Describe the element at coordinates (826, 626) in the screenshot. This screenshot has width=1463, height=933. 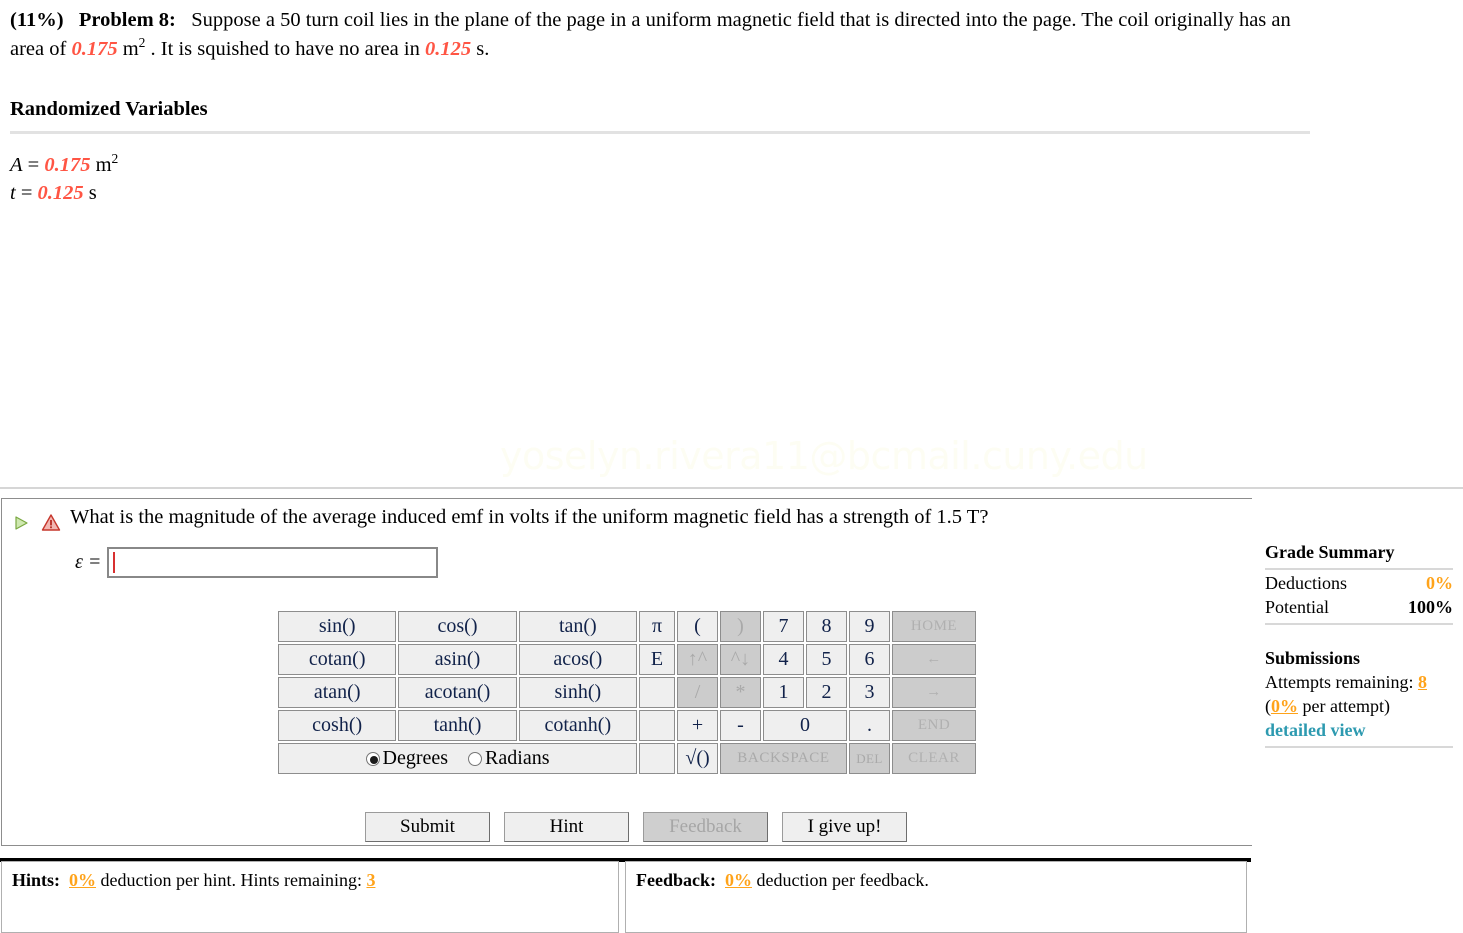
I see `key-8: 8` at that location.